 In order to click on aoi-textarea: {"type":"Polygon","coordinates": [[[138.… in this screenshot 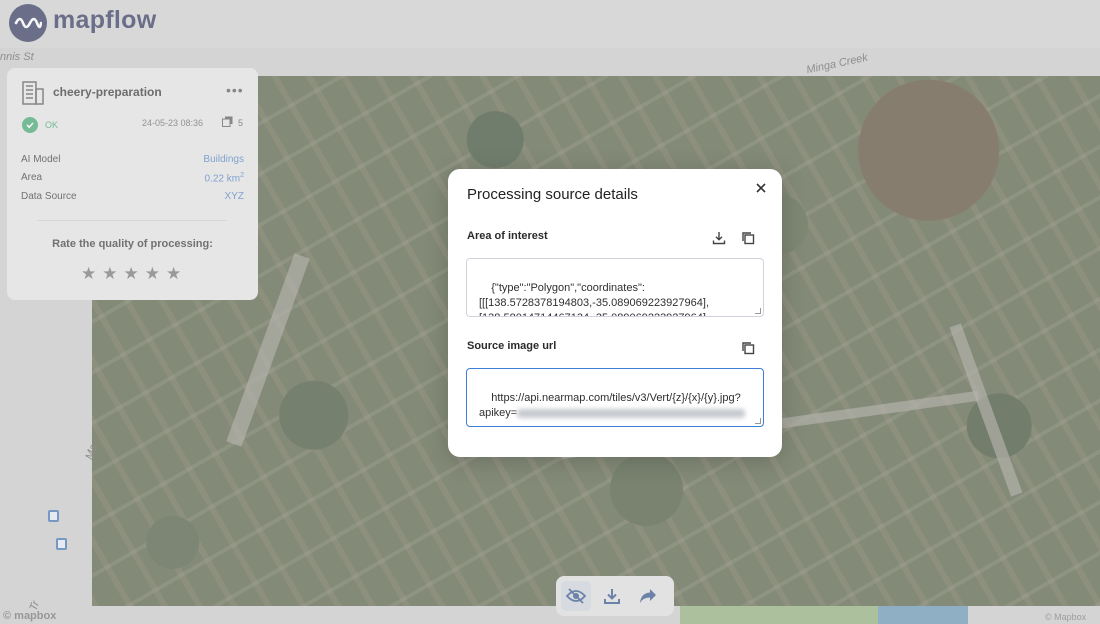, I will do `click(615, 287)`.